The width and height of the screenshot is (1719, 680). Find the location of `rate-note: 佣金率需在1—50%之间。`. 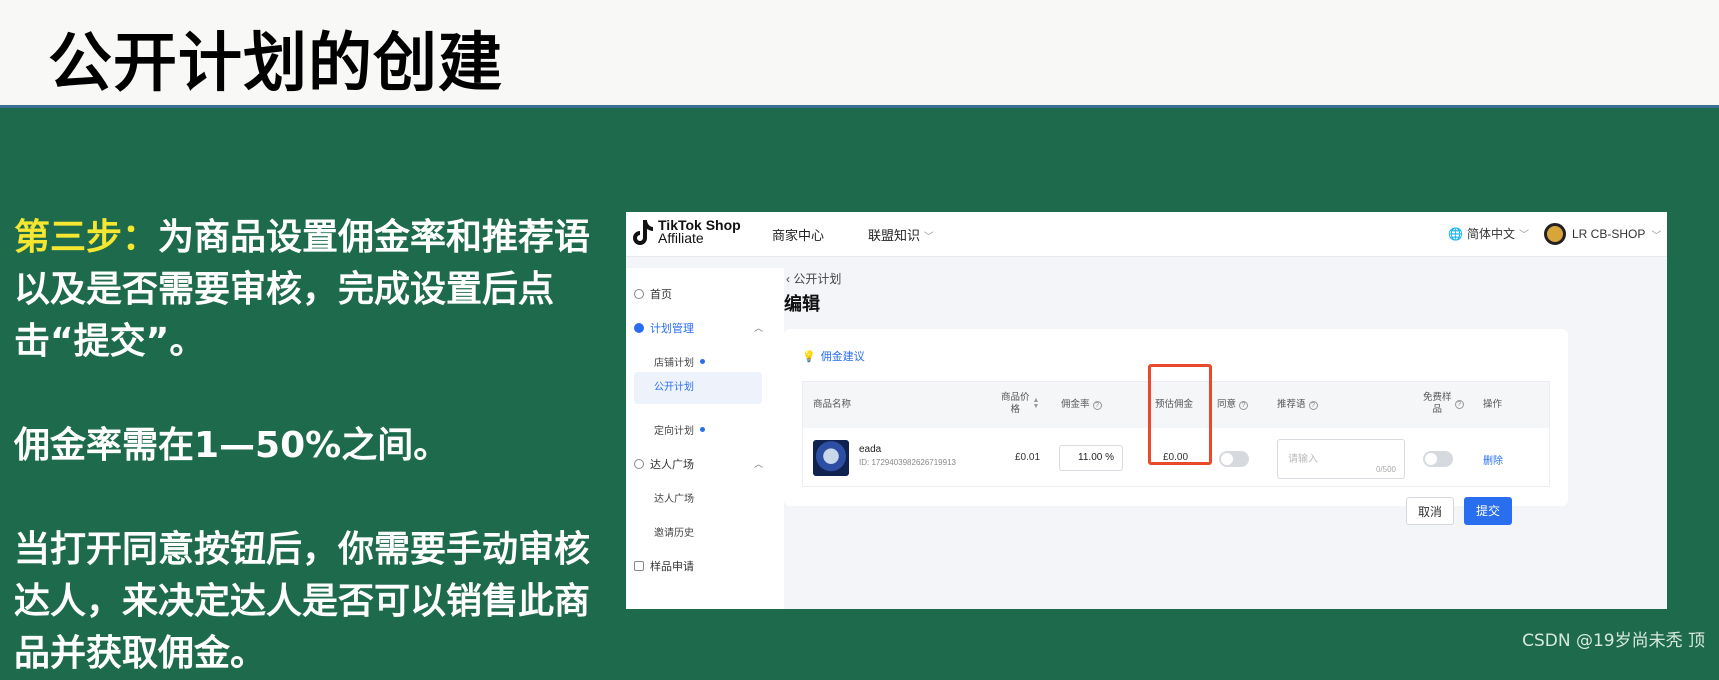

rate-note: 佣金率需在1—50%之间。 is located at coordinates (232, 445).